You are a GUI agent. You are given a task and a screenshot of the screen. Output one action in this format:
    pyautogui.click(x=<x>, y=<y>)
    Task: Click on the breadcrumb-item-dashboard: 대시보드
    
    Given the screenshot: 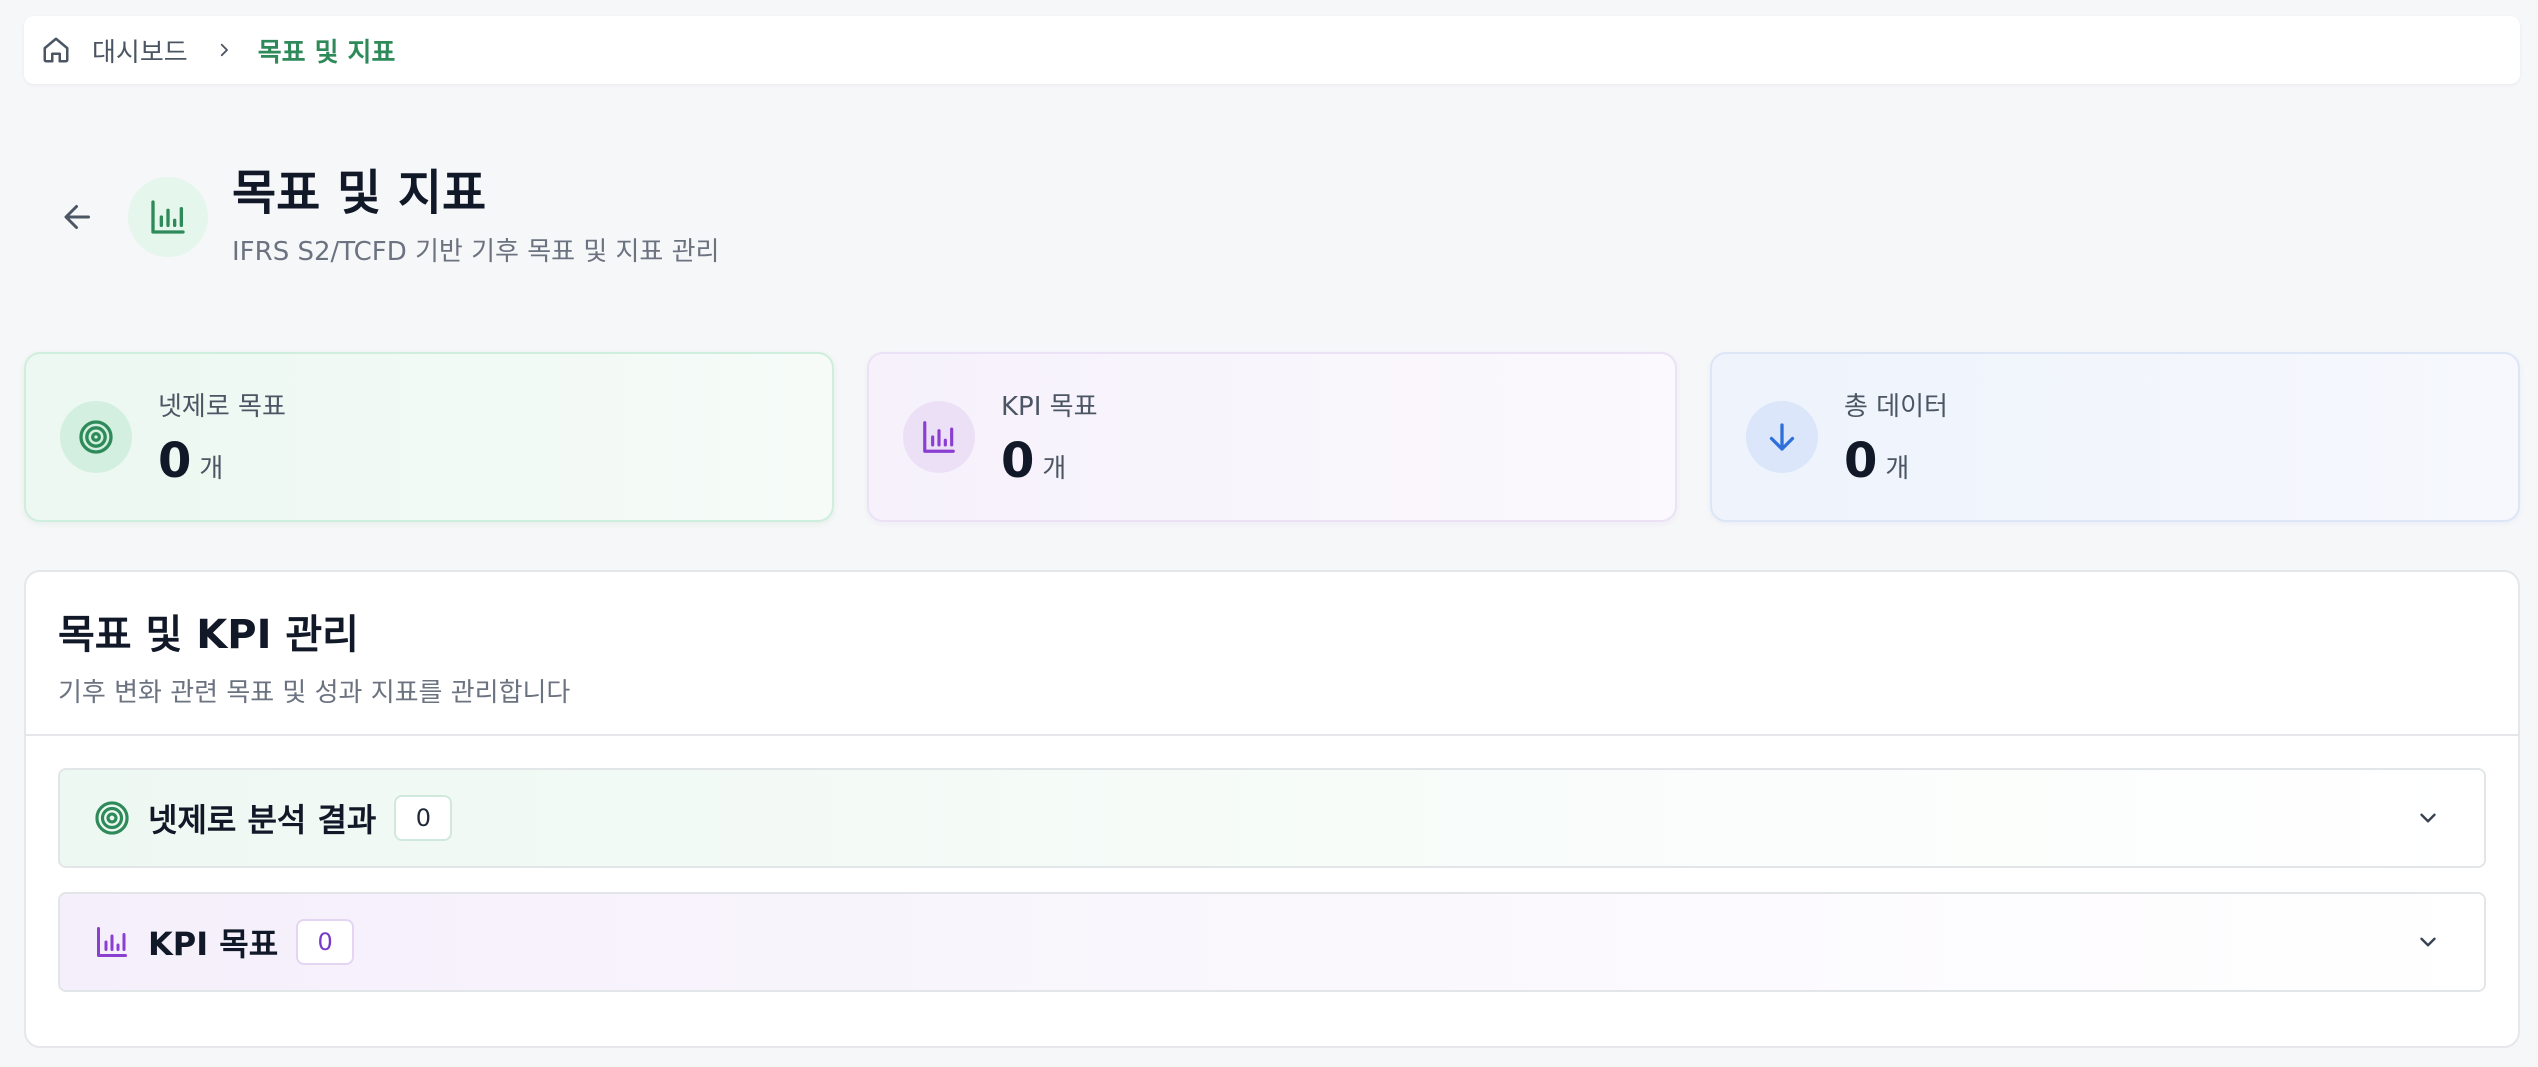 What is the action you would take?
    pyautogui.click(x=140, y=50)
    